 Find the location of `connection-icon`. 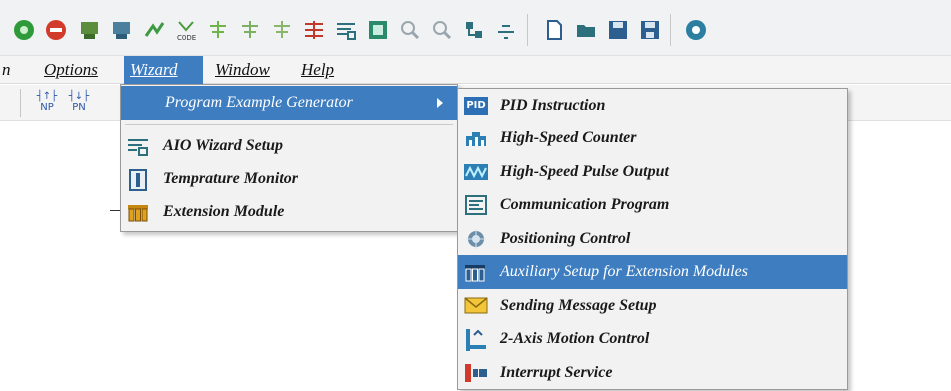

connection-icon is located at coordinates (506, 30).